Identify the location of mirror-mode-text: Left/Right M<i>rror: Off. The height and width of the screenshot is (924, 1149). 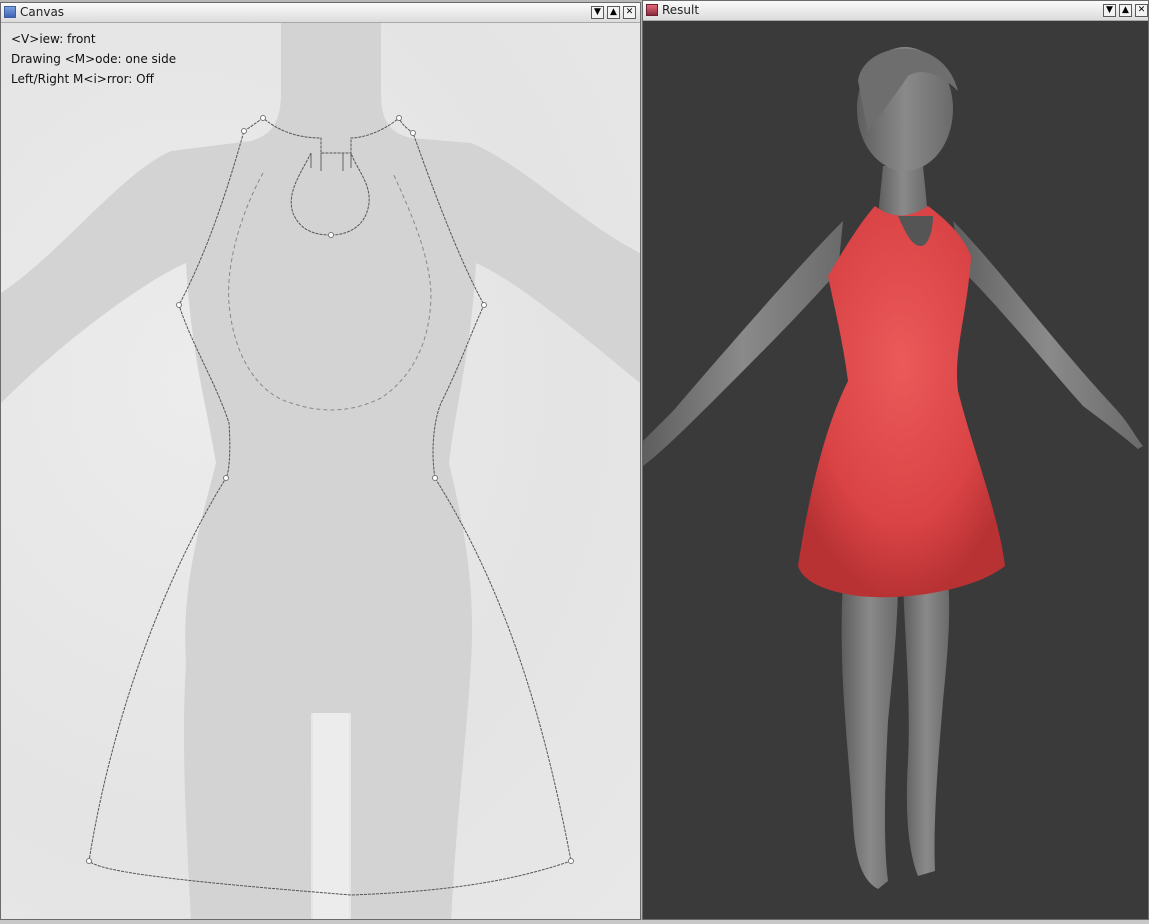
(82, 79).